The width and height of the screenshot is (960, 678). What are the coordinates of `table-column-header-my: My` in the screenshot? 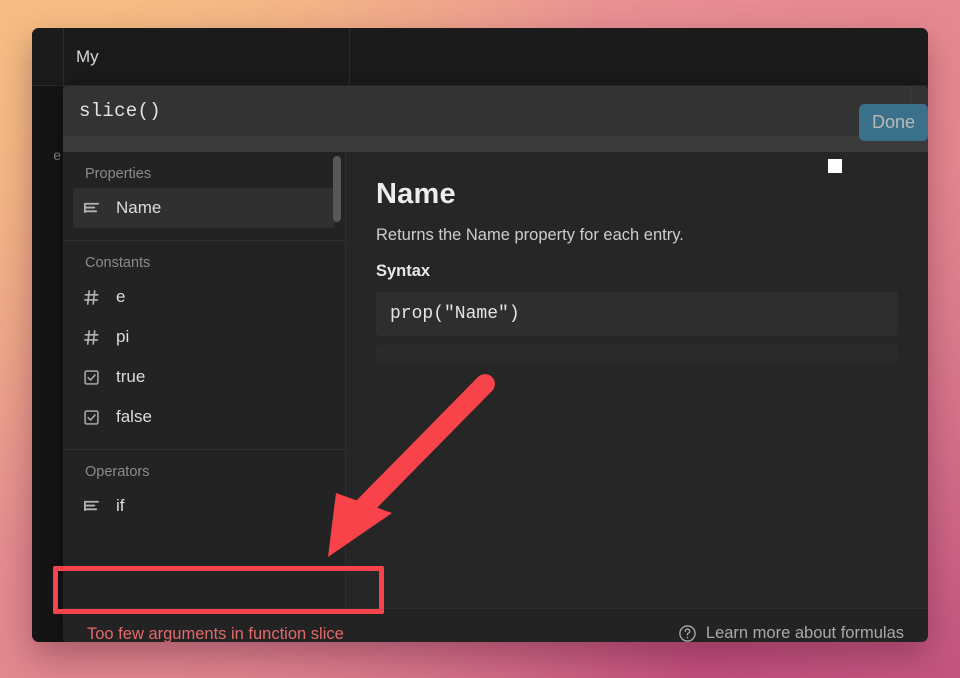 It's located at (207, 57).